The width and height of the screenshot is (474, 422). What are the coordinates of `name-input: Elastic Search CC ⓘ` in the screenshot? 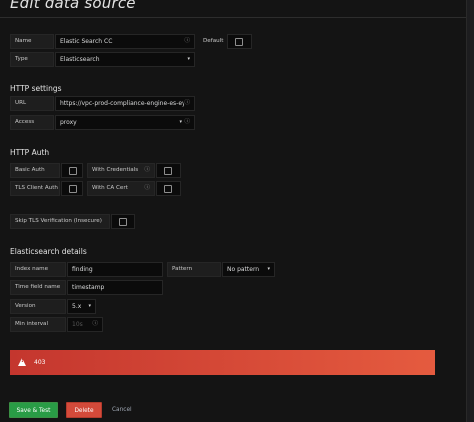 It's located at (125, 41).